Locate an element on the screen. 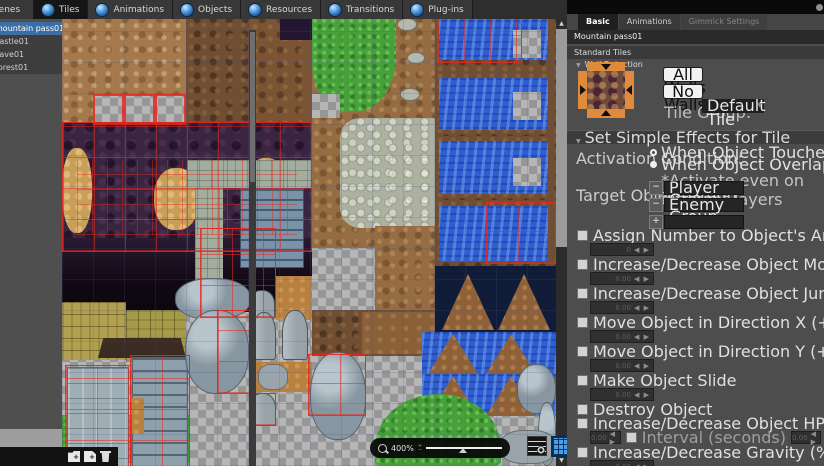 The height and width of the screenshot is (466, 824). tab-resources: Resources is located at coordinates (281, 9).